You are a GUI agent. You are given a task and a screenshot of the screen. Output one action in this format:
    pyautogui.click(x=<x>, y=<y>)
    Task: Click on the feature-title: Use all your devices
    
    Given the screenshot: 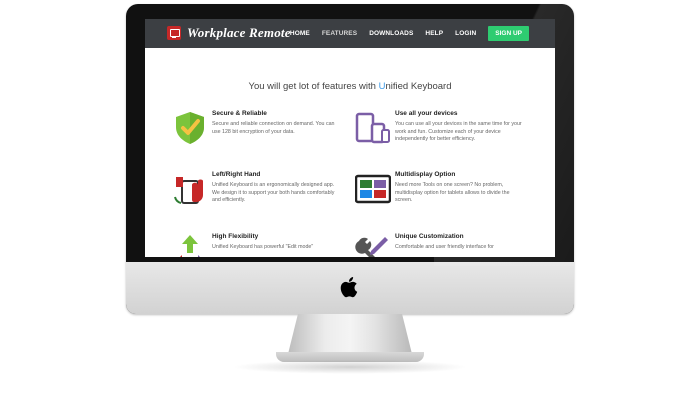 What is the action you would take?
    pyautogui.click(x=426, y=113)
    